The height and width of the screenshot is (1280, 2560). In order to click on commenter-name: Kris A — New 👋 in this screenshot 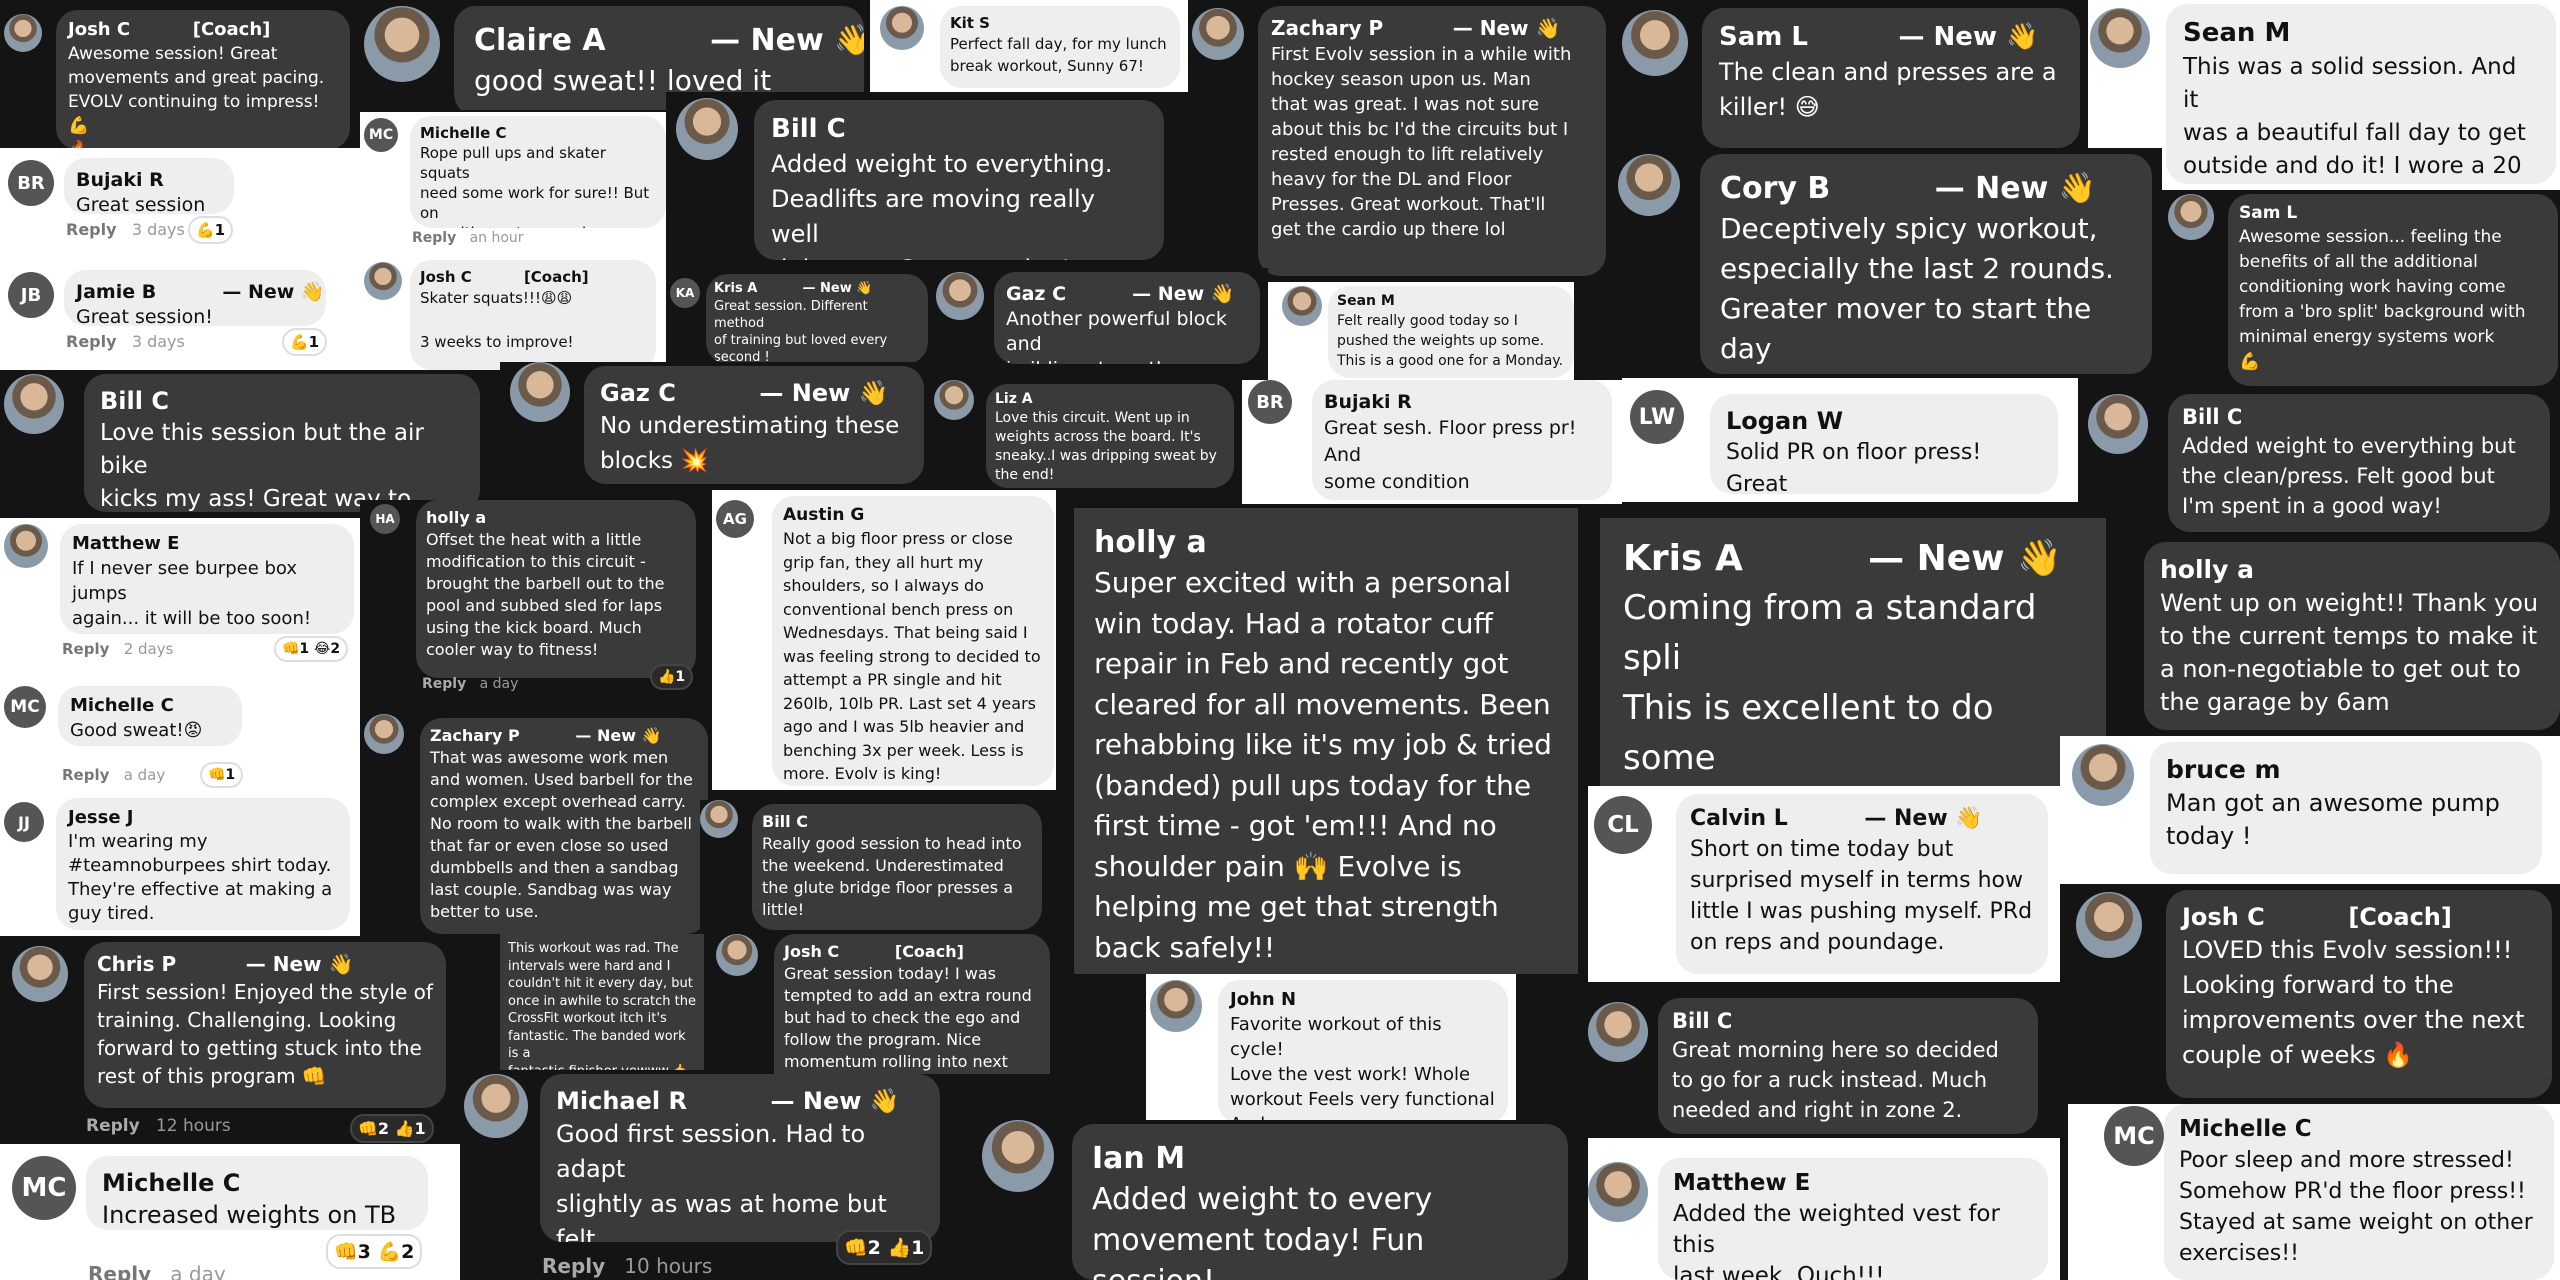, I will do `click(1853, 558)`.